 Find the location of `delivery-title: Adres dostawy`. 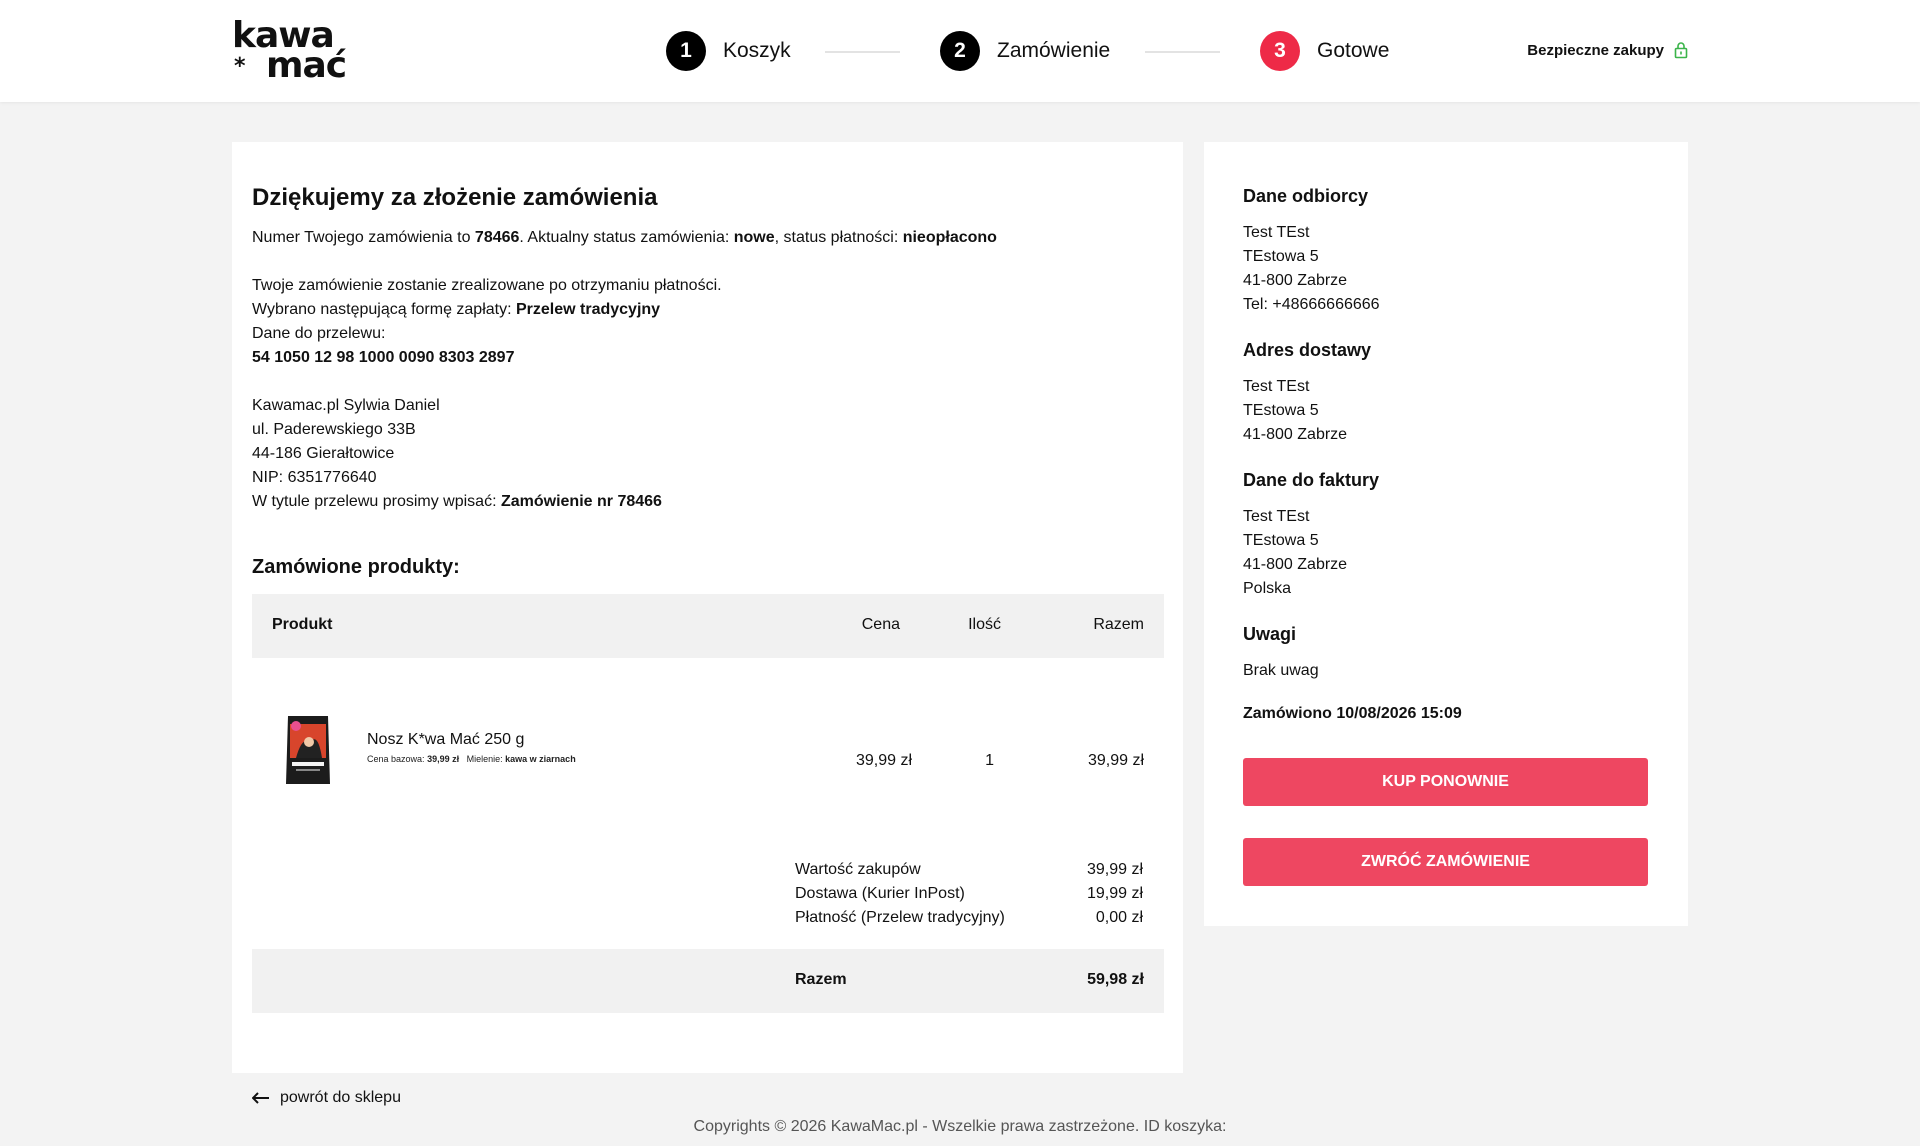

delivery-title: Adres dostawy is located at coordinates (1307, 350).